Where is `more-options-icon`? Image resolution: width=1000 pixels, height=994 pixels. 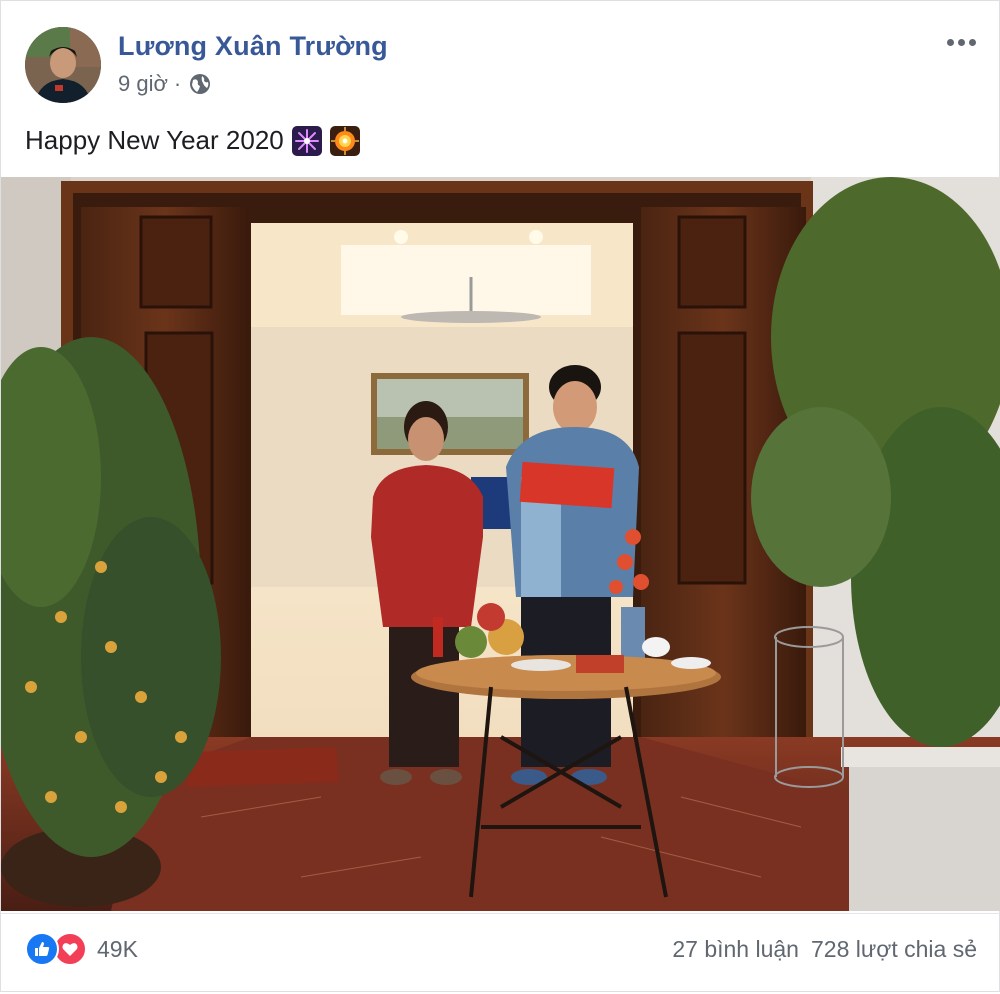
more-options-icon is located at coordinates (961, 42).